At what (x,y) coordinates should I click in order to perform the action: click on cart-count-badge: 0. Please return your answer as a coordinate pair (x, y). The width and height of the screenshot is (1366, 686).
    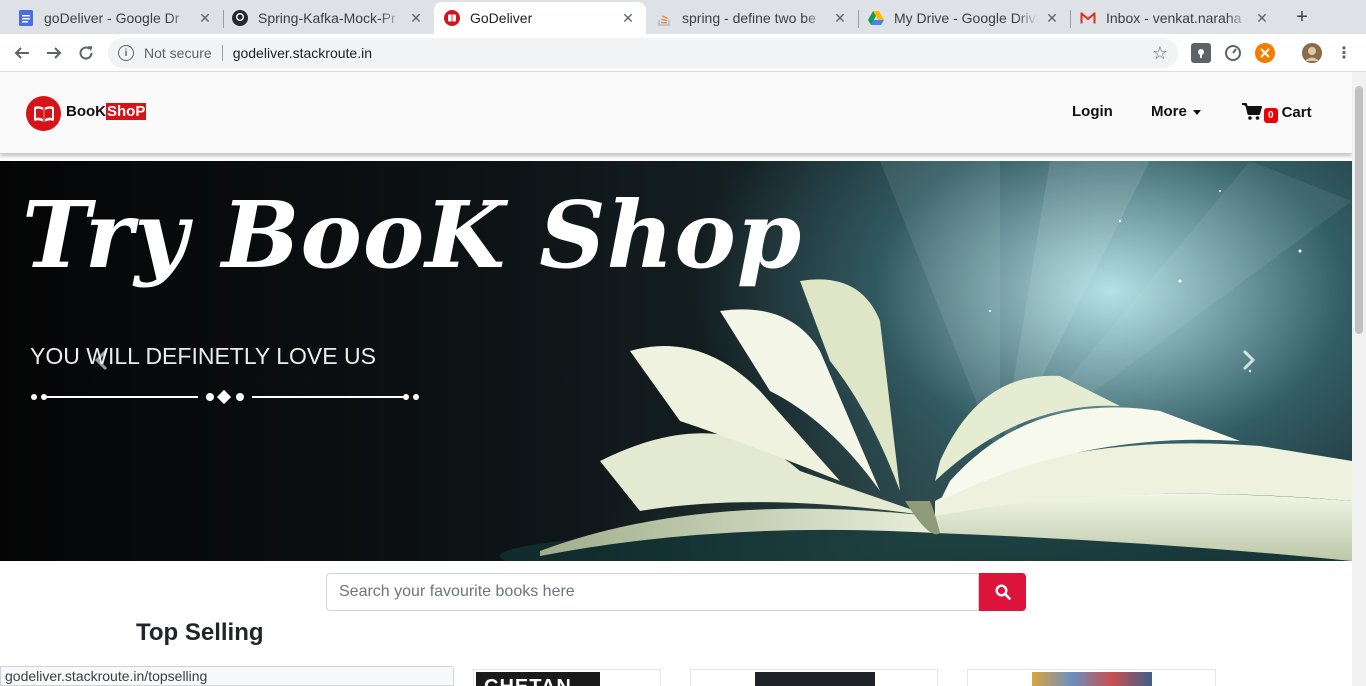
    Looking at the image, I should click on (1271, 115).